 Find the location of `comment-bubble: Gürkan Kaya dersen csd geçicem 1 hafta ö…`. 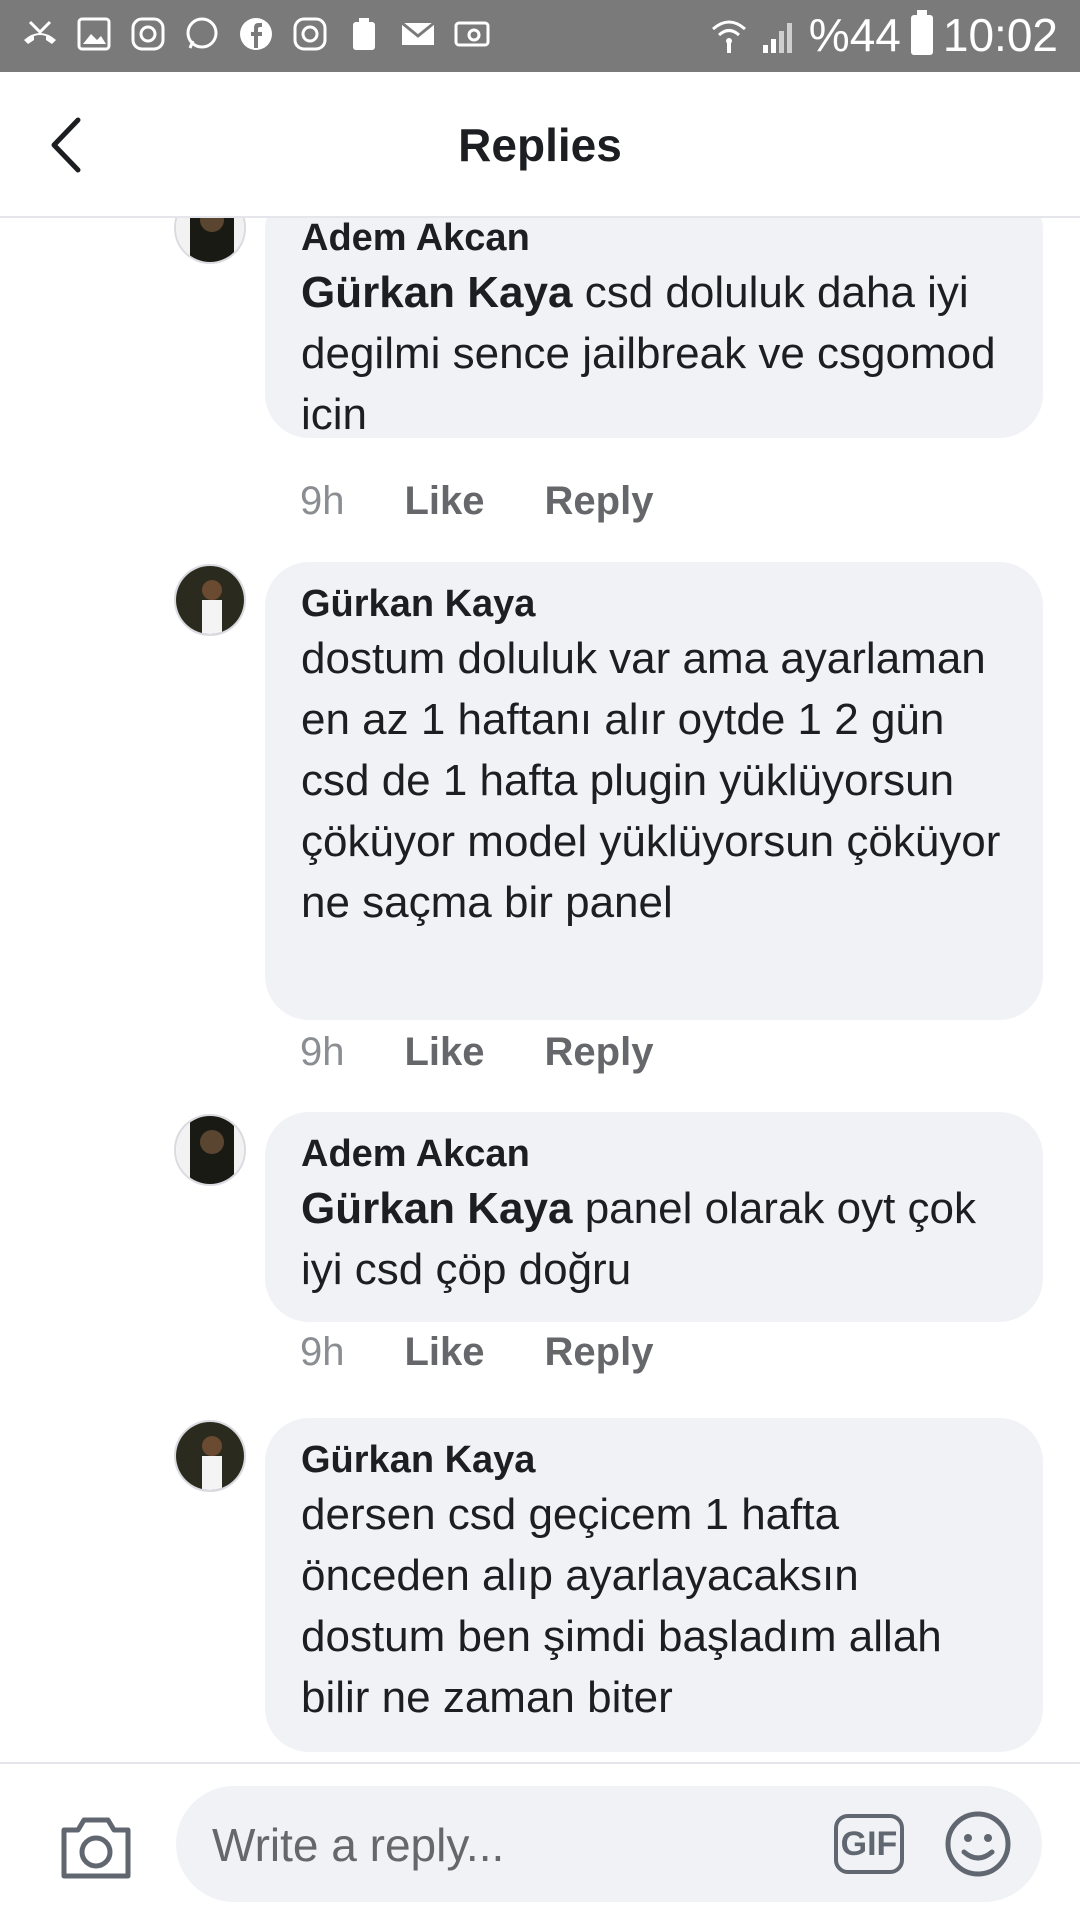

comment-bubble: Gürkan Kaya dersen csd geçicem 1 hafta ö… is located at coordinates (654, 1585).